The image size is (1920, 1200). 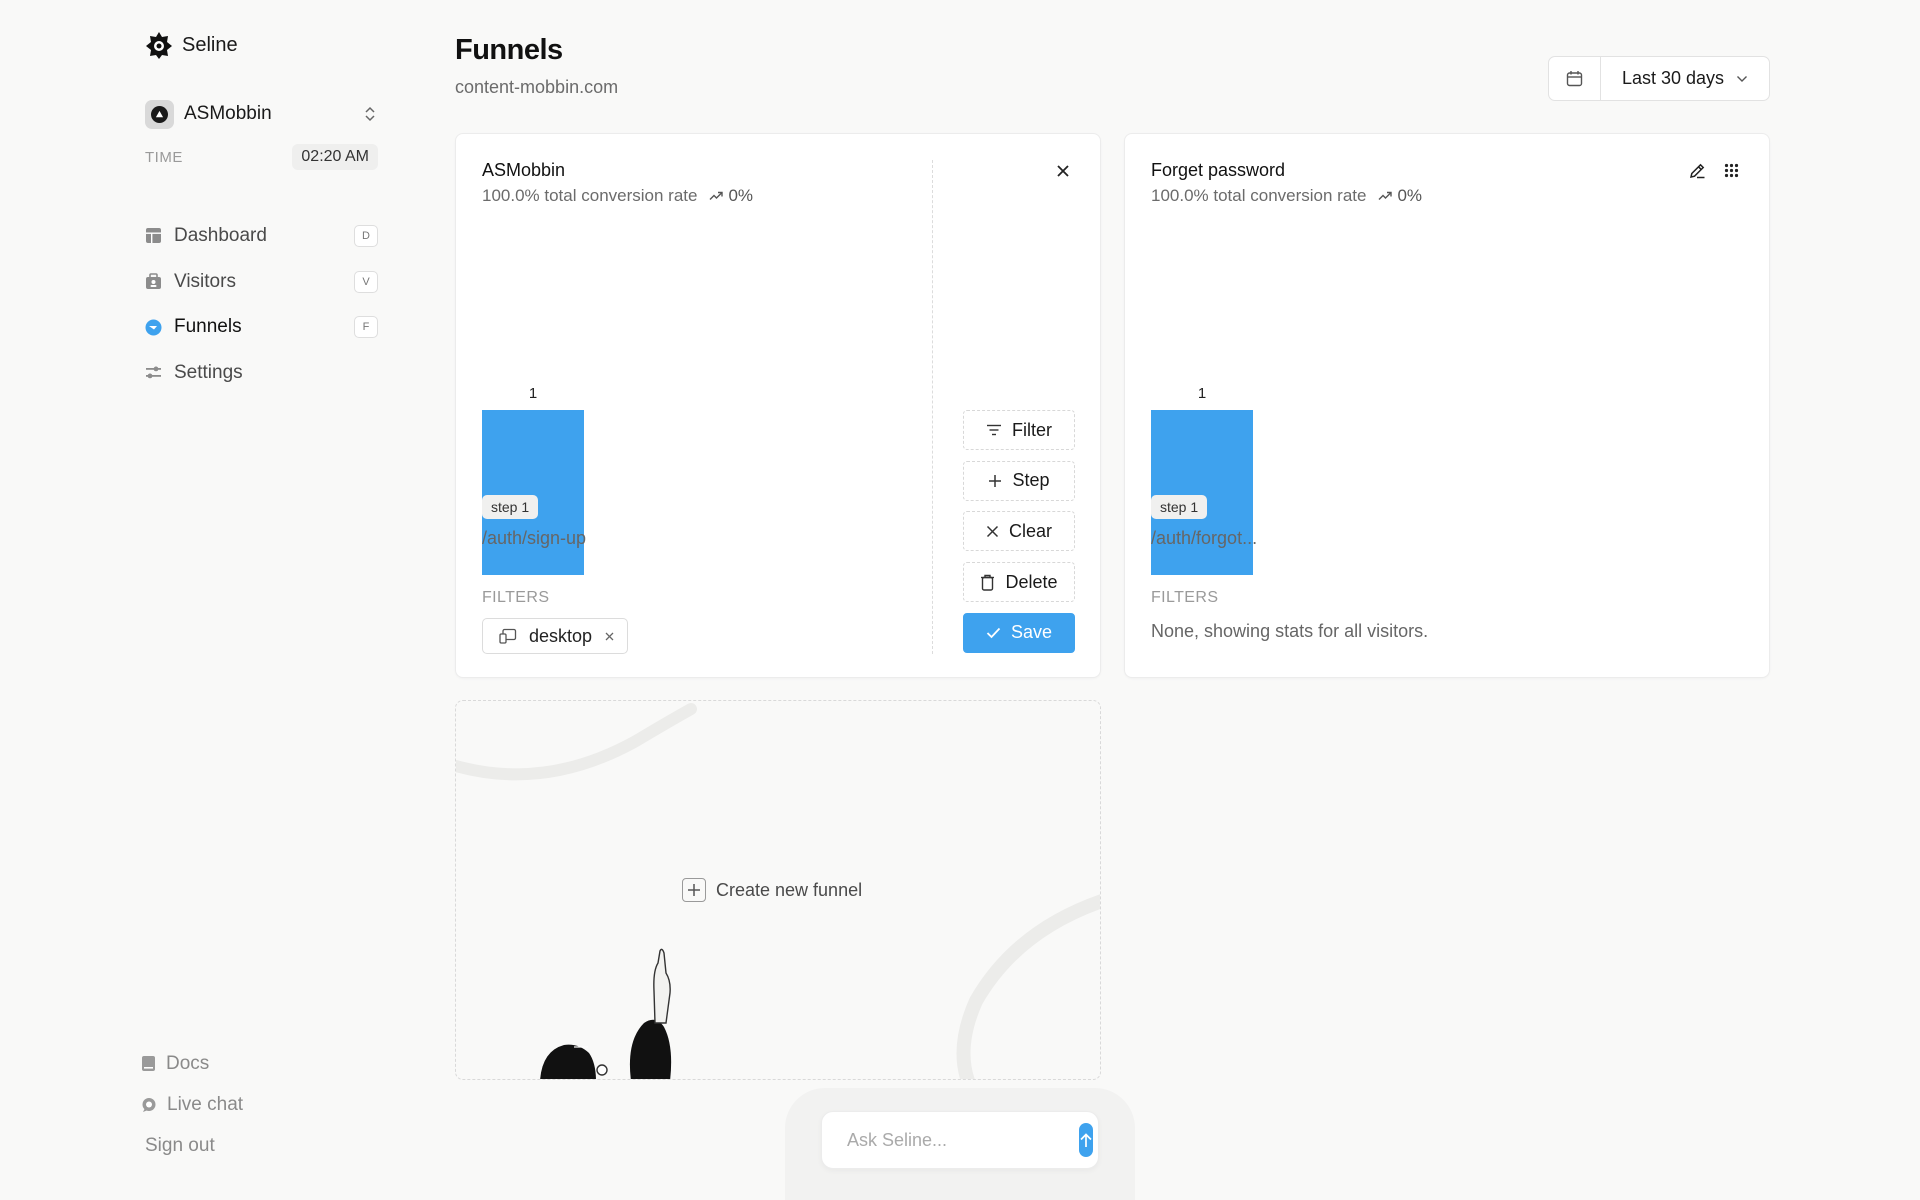 I want to click on save-label: Save, so click(x=1031, y=632).